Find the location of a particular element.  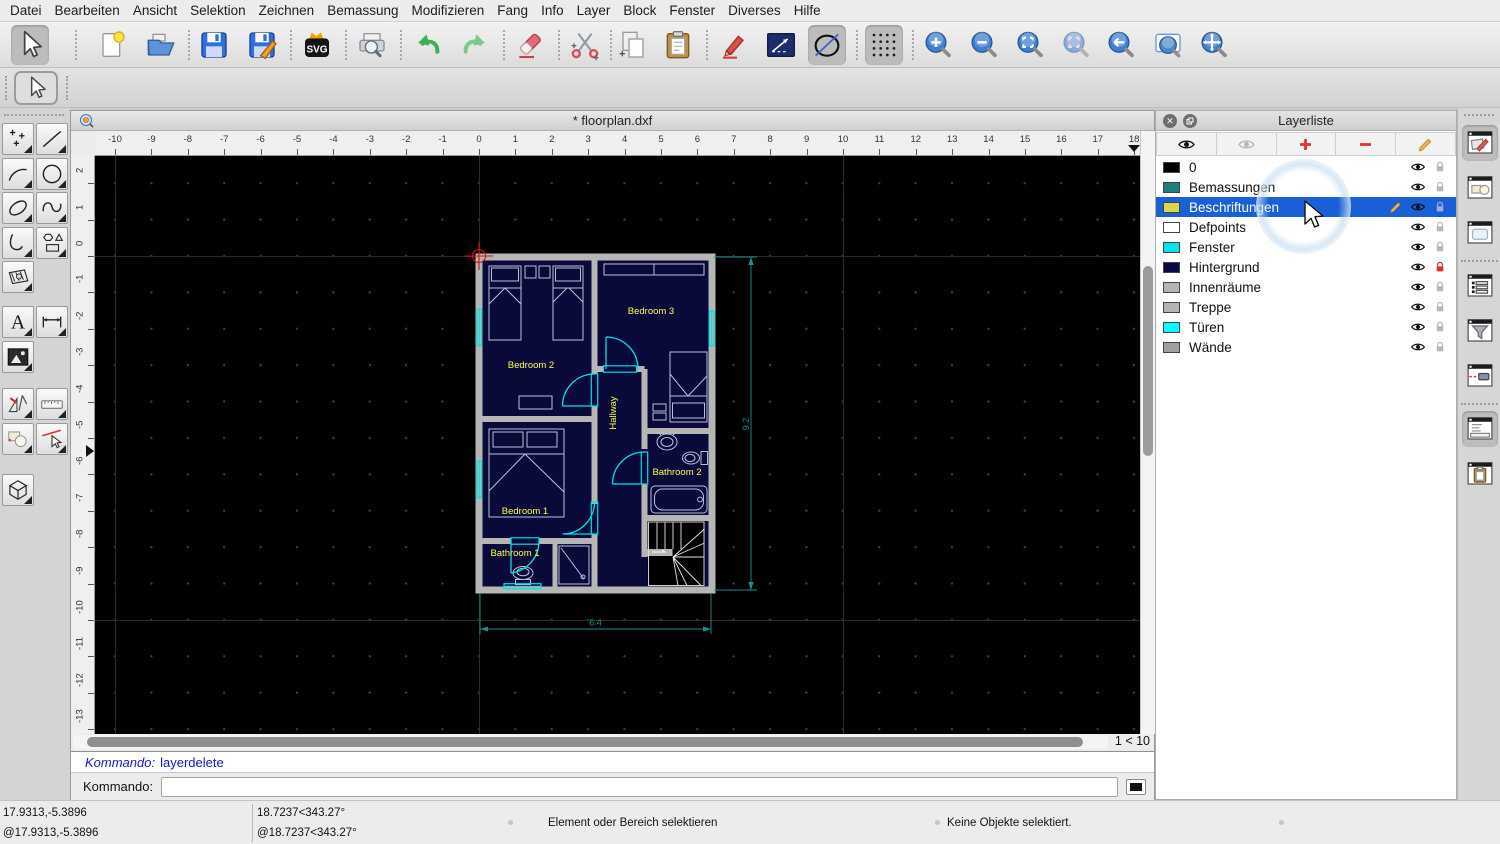

menu-item-selektion: Selektion is located at coordinates (218, 10).